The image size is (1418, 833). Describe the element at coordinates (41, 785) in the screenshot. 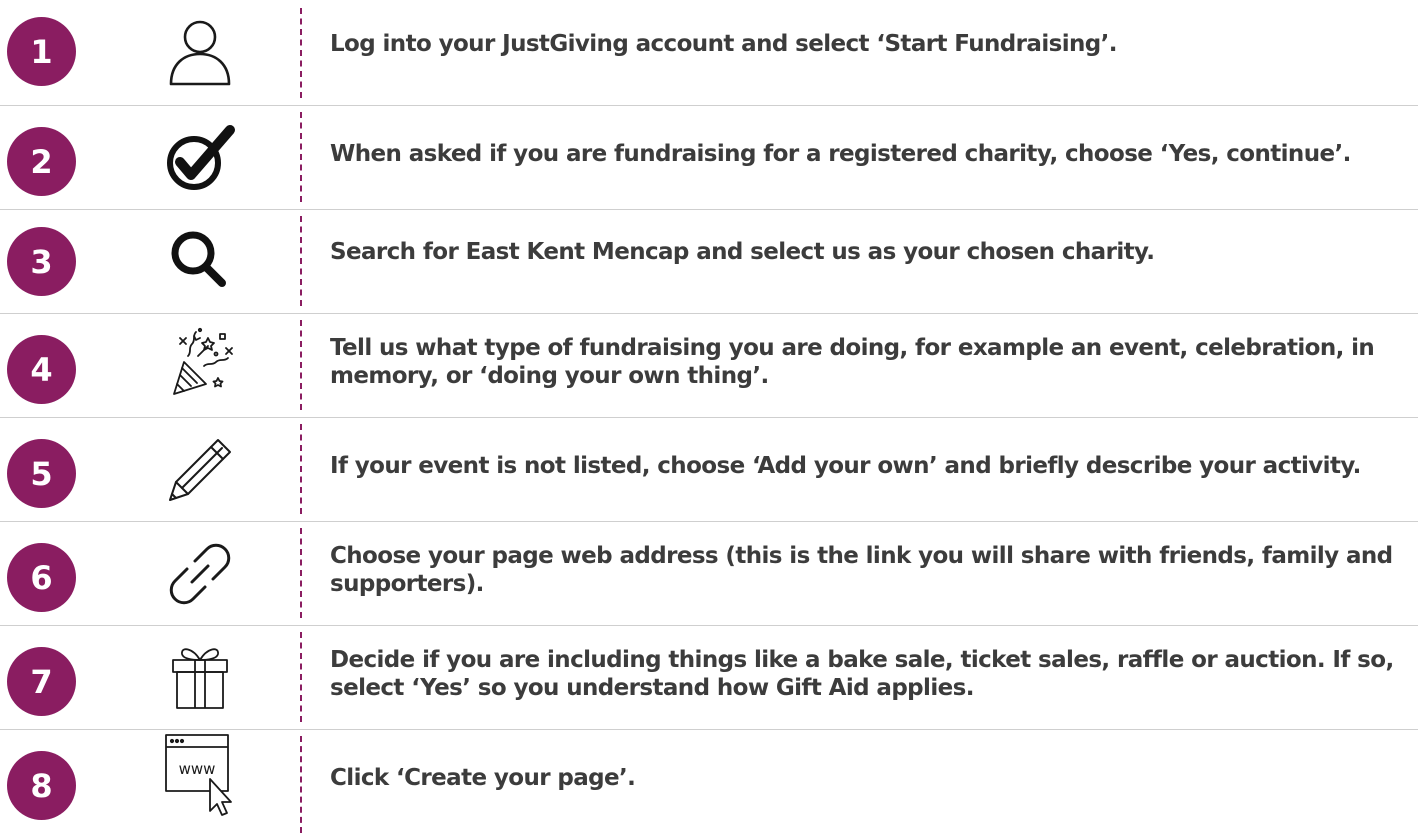

I see `step-number-badge: 8` at that location.